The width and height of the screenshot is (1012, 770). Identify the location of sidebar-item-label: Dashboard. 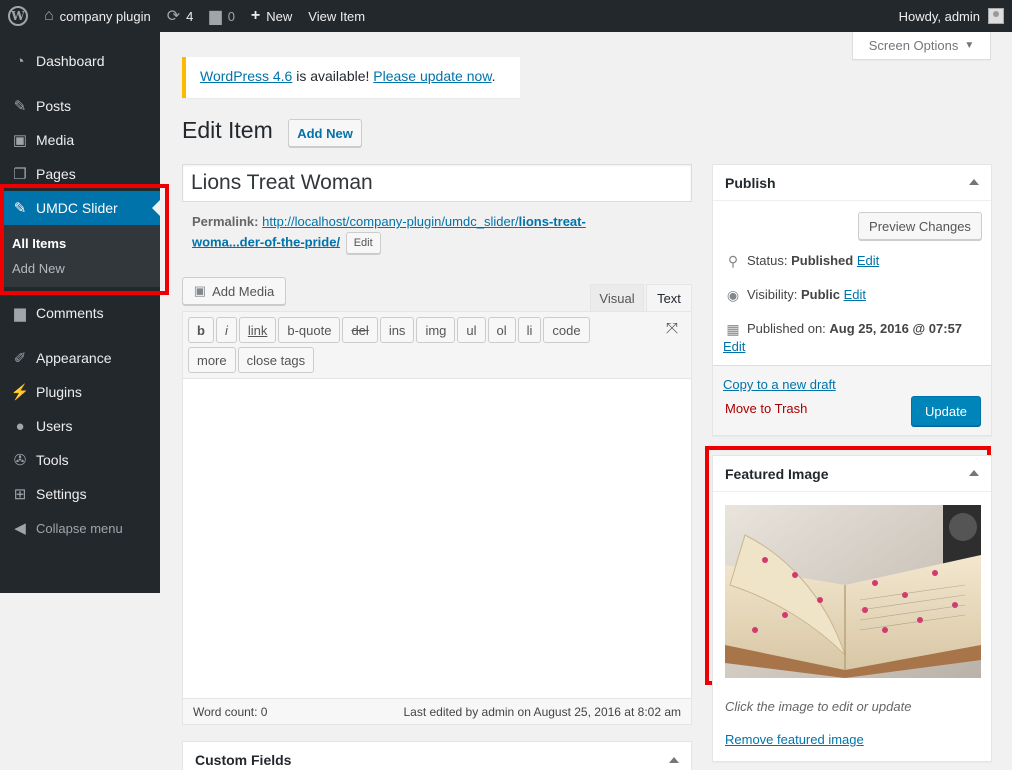
(70, 61).